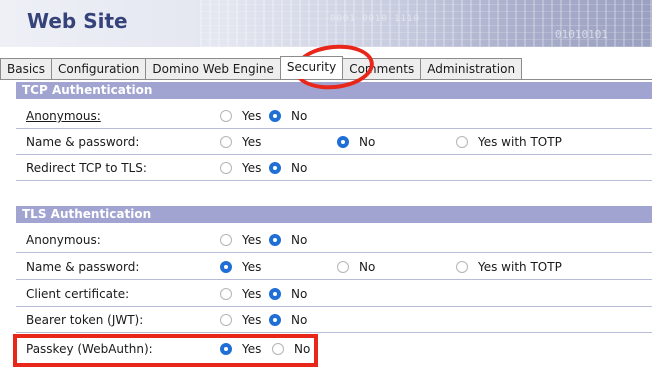  Describe the element at coordinates (83, 142) in the screenshot. I see `tcp-name-password-label: Name & password:` at that location.